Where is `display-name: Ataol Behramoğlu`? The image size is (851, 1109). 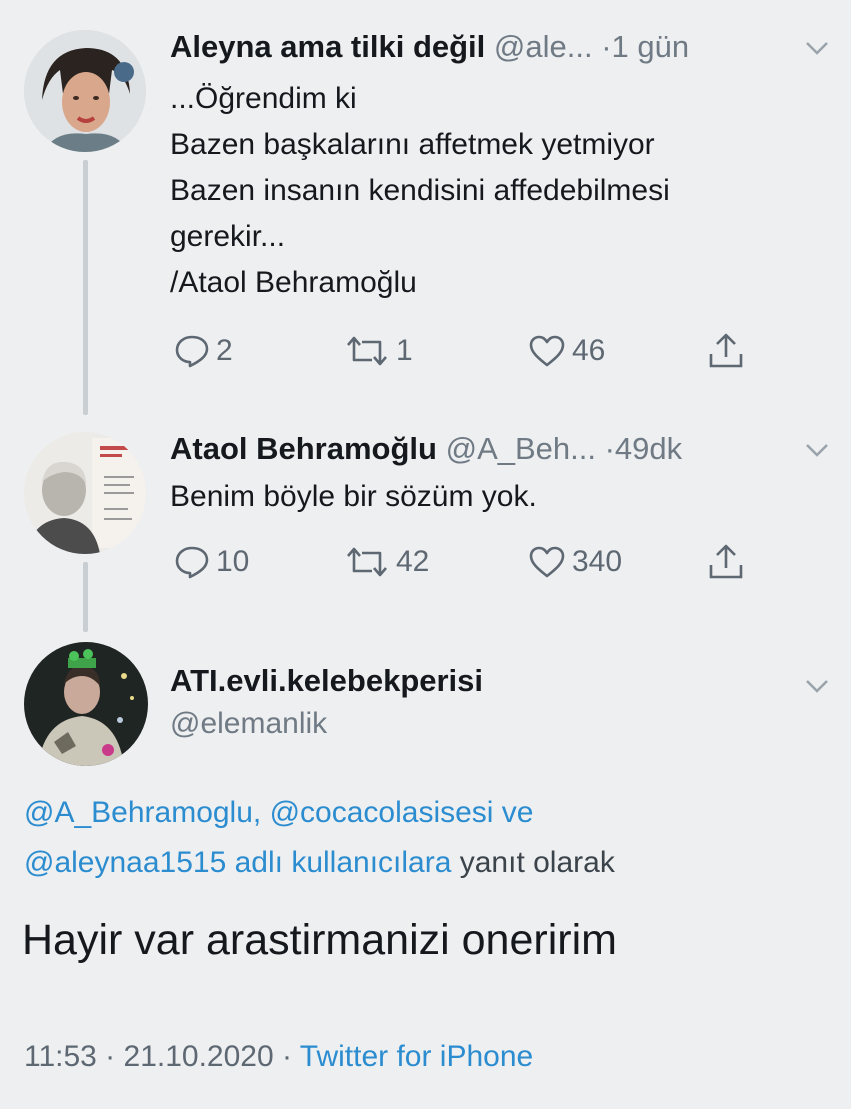 display-name: Ataol Behramoğlu is located at coordinates (303, 448).